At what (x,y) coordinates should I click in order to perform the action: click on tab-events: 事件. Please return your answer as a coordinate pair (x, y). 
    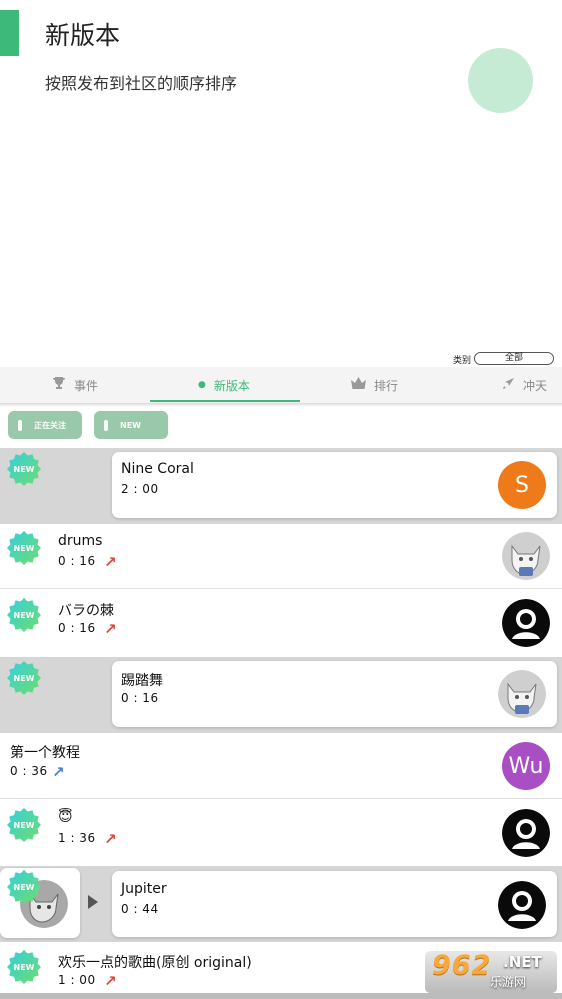
    Looking at the image, I should click on (75, 385).